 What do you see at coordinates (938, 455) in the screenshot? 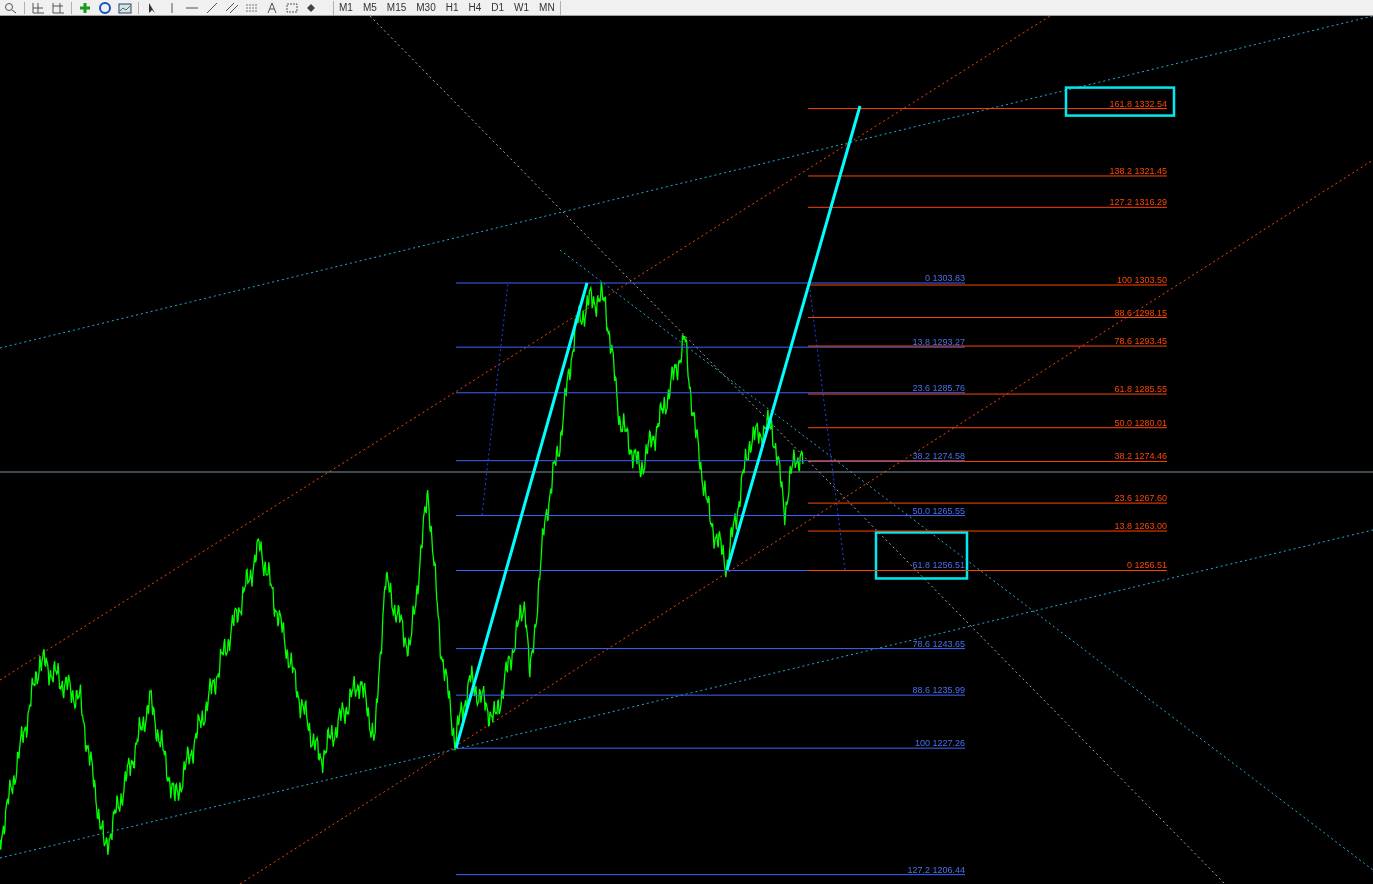
I see `fibo-level-label: 38.2 1274.58` at bounding box center [938, 455].